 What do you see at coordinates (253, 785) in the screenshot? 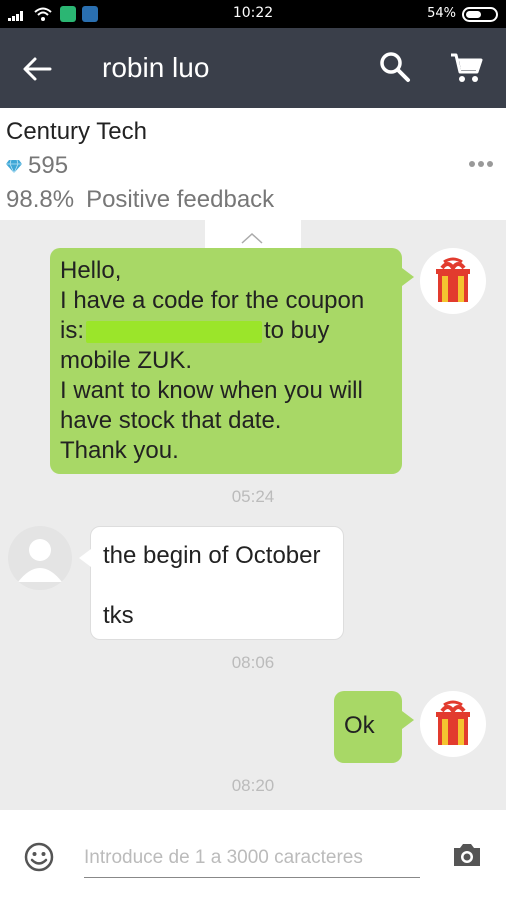
I see `message-timestamp: 08:20` at bounding box center [253, 785].